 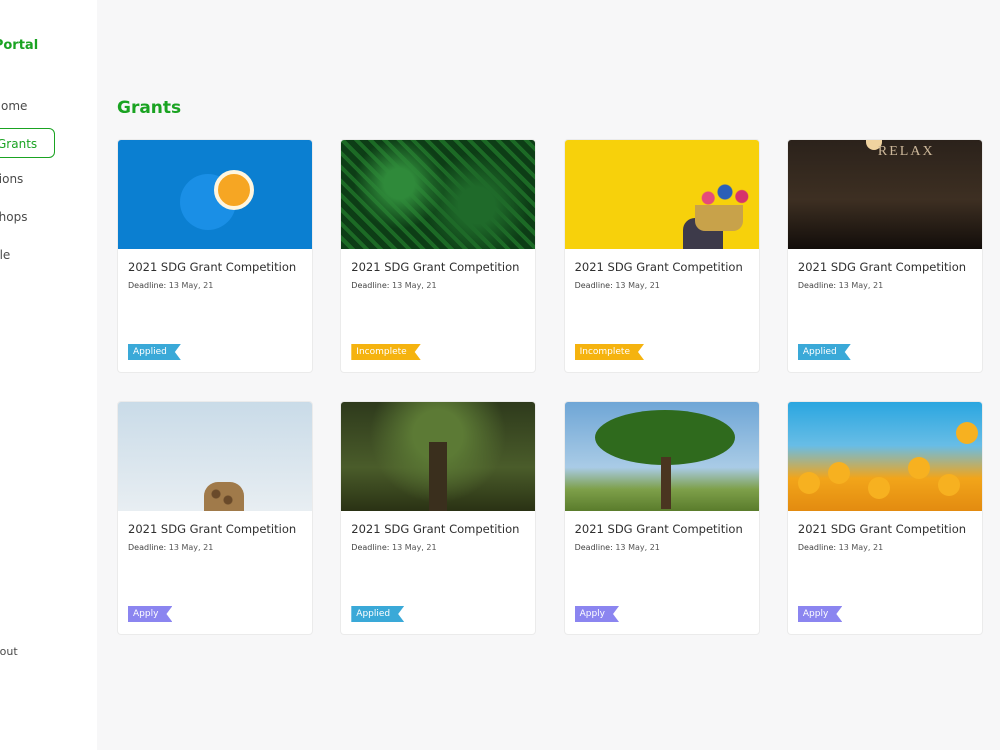 I want to click on sidebar-item-logout: Logout, so click(x=9, y=651).